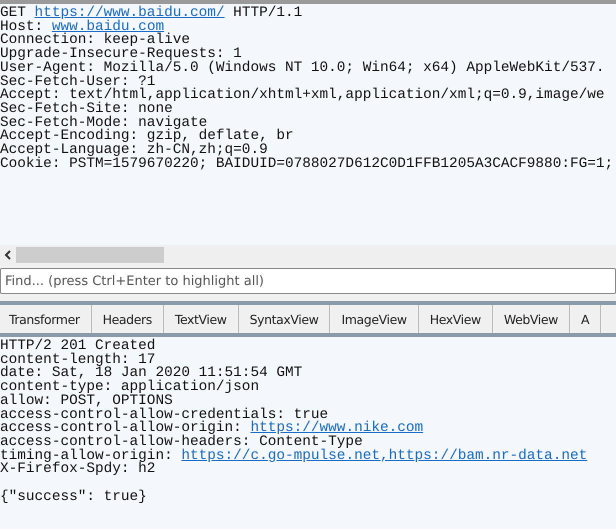  What do you see at coordinates (586, 319) in the screenshot?
I see `tab: A` at bounding box center [586, 319].